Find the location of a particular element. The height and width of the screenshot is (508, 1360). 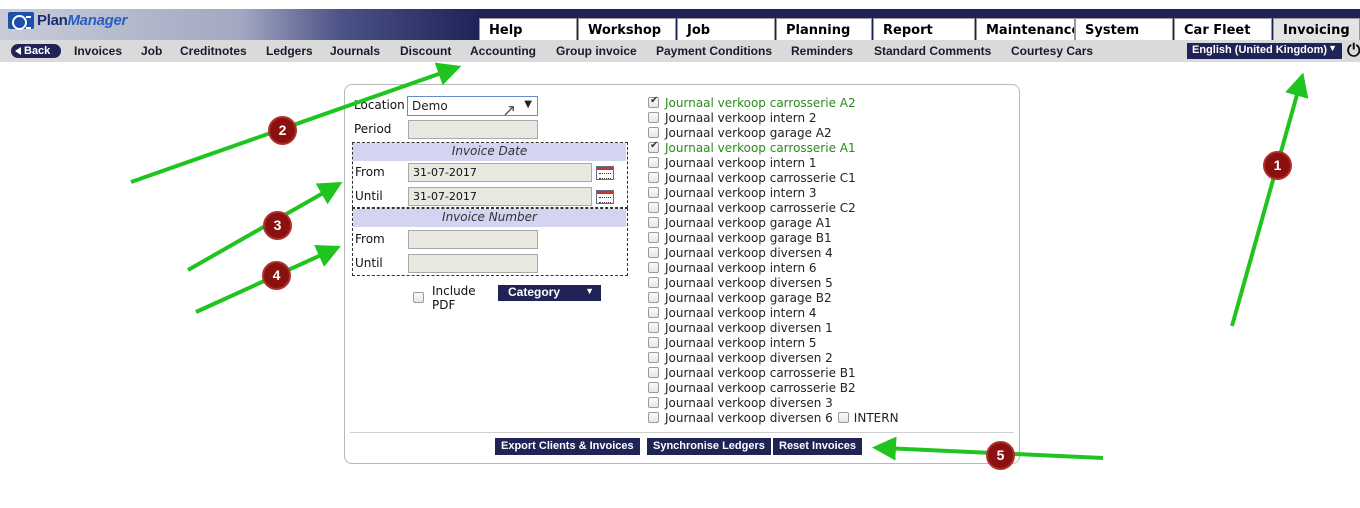

annotation-marker-4: 4 is located at coordinates (276, 275).